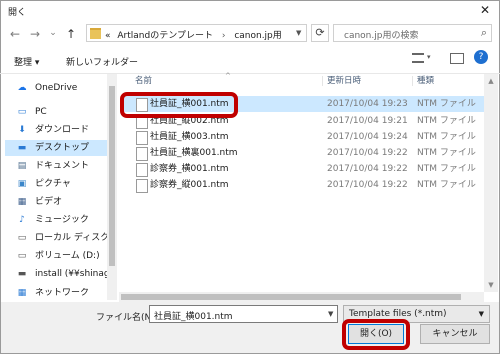 The width and height of the screenshot is (500, 354). Describe the element at coordinates (303, 137) in the screenshot. I see `file-row: 社員証_横003.ntm 2017/10/04 19:24 NTM ファイル` at that location.